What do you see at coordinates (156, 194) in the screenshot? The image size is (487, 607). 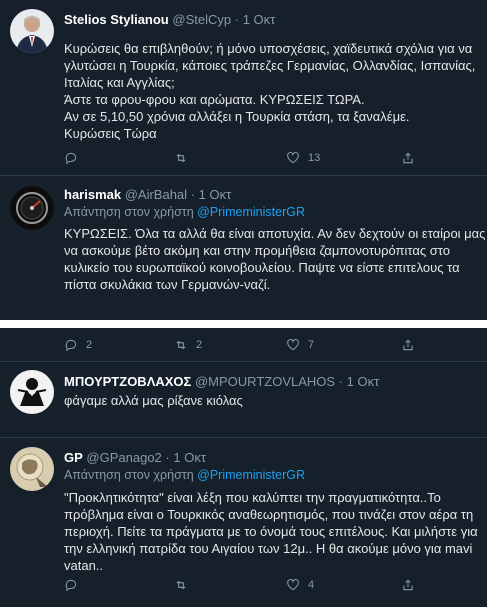 I see `author-handle: @AirBahal` at bounding box center [156, 194].